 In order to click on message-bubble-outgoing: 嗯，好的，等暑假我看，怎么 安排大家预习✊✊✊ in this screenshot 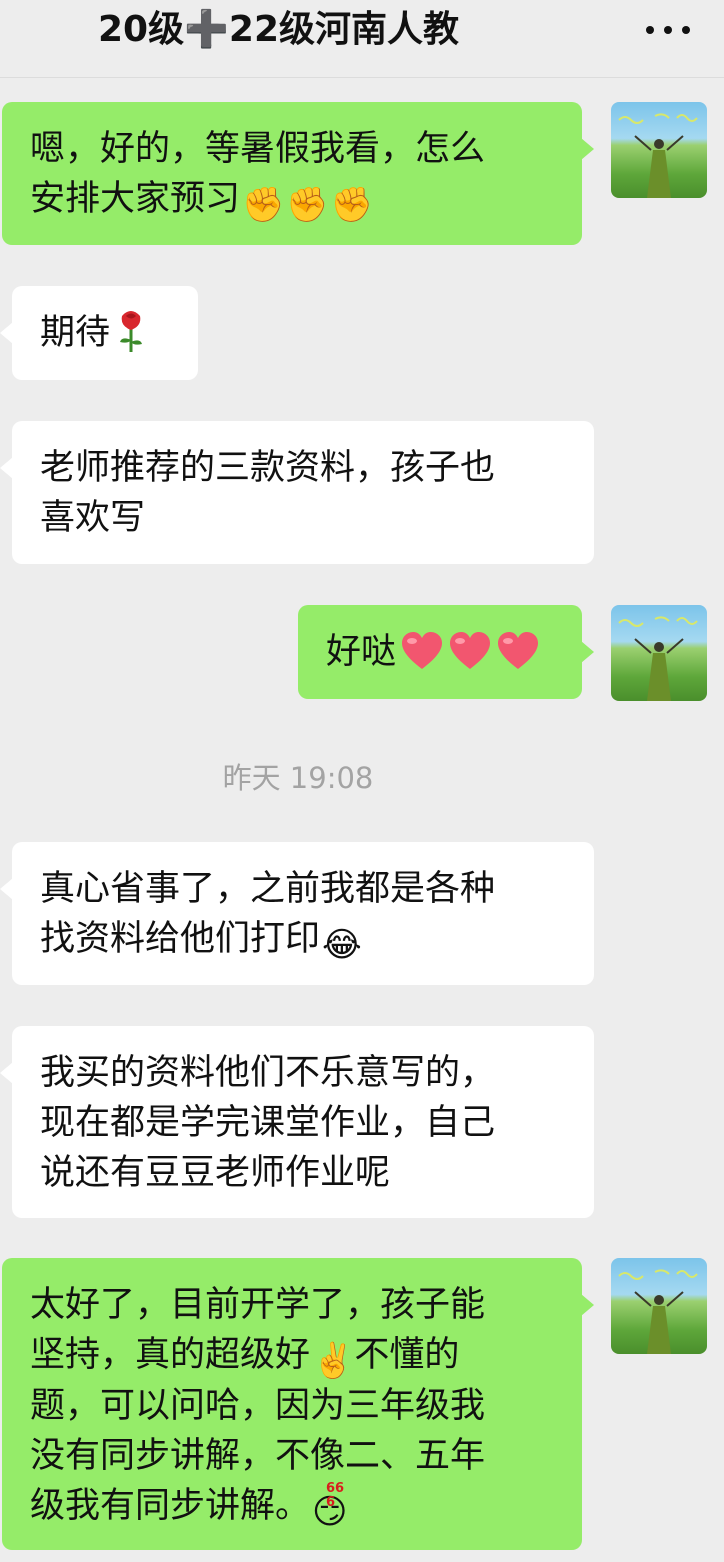, I will do `click(298, 173)`.